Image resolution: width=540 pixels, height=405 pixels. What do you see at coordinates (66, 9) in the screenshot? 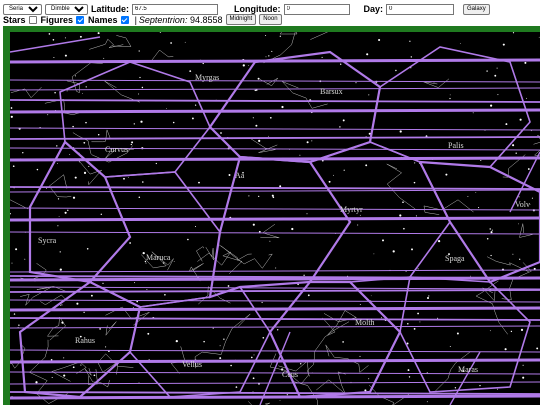
I see `place-select: Dimble` at bounding box center [66, 9].